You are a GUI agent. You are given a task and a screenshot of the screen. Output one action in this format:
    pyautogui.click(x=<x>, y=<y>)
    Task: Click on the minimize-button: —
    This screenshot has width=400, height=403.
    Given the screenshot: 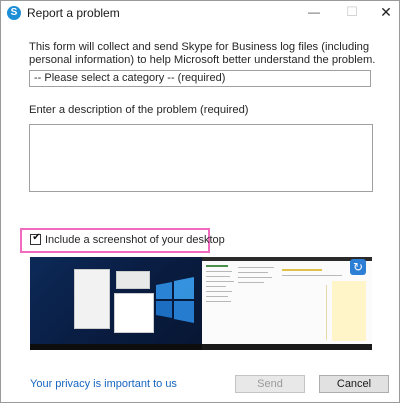 What is the action you would take?
    pyautogui.click(x=314, y=13)
    